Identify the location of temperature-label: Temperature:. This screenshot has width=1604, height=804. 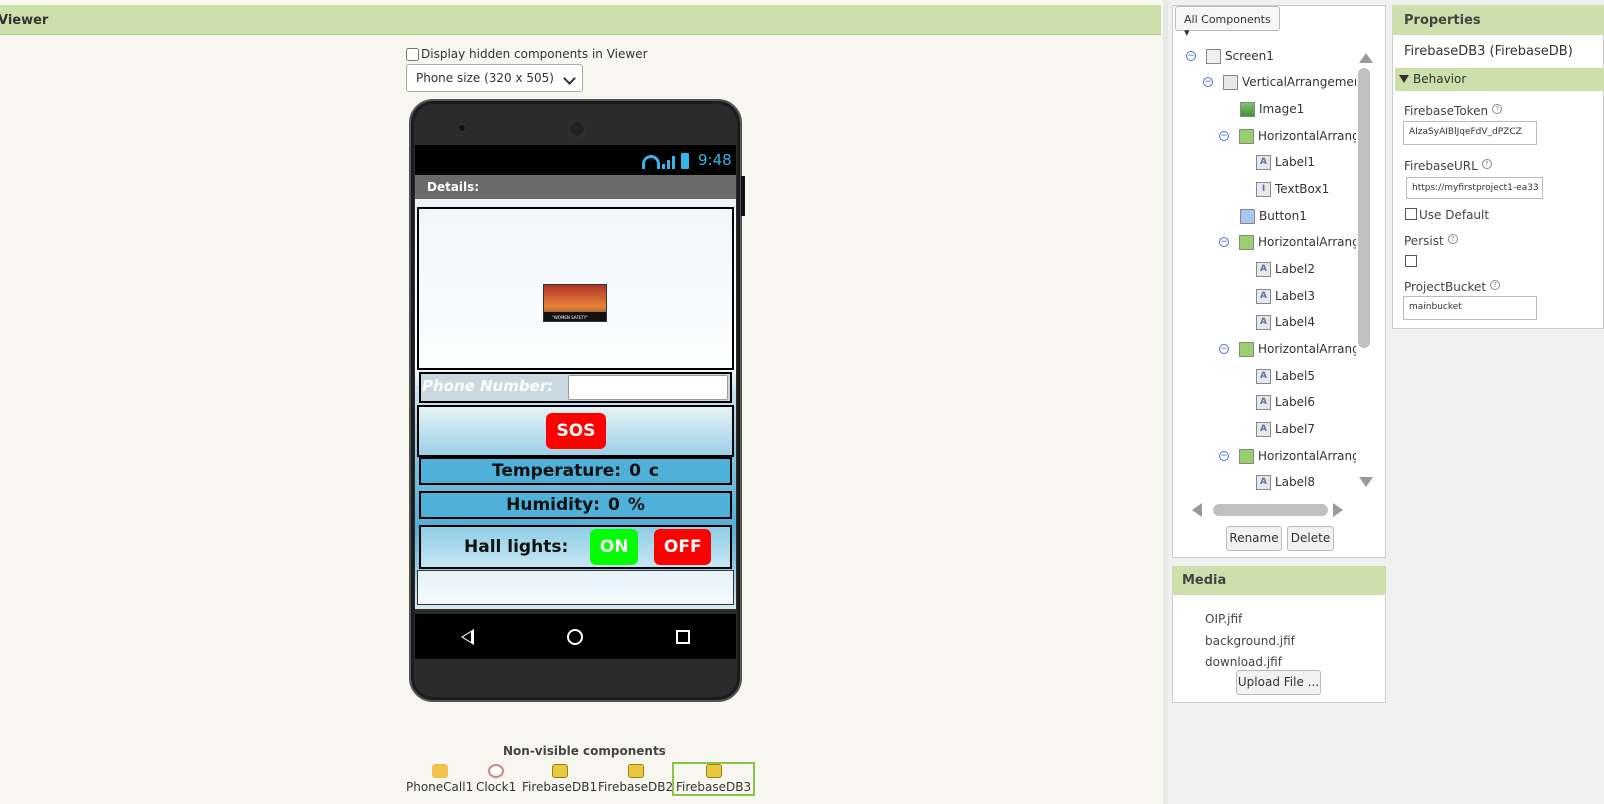
(556, 471).